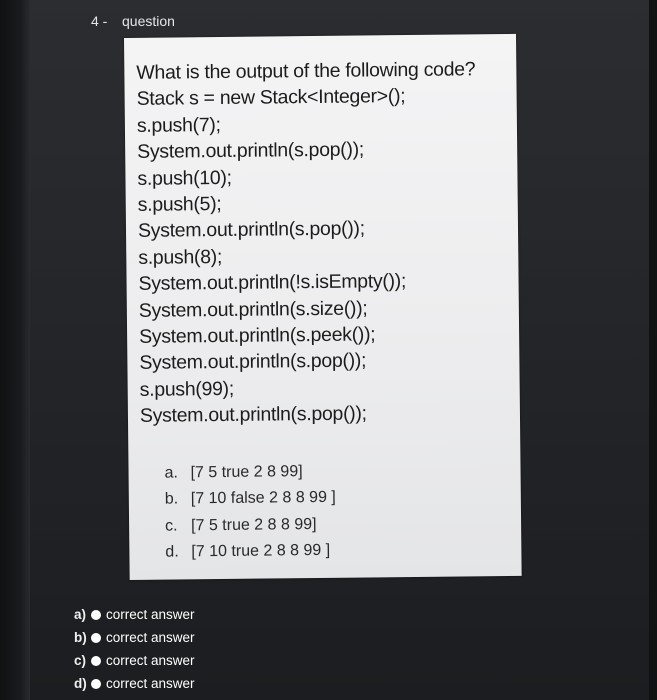 Image resolution: width=657 pixels, height=700 pixels. Describe the element at coordinates (80, 660) in the screenshot. I see `answer-letter: c)` at that location.